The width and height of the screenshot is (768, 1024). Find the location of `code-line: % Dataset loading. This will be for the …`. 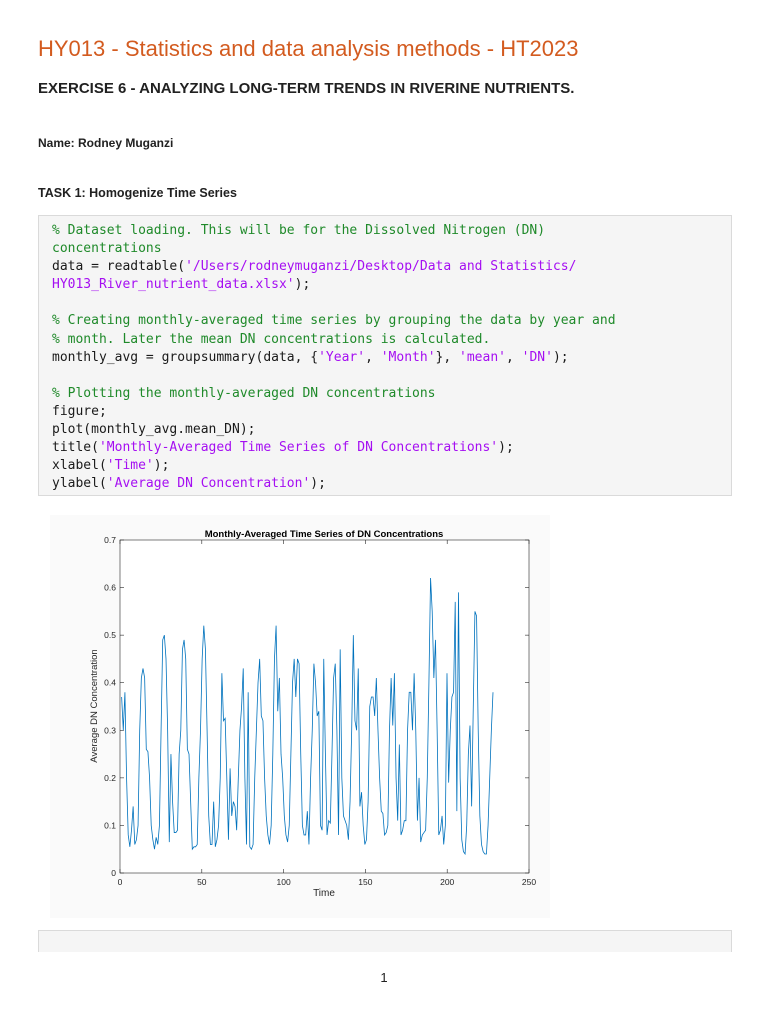

code-line: % Dataset loading. This will be for the … is located at coordinates (391, 231).